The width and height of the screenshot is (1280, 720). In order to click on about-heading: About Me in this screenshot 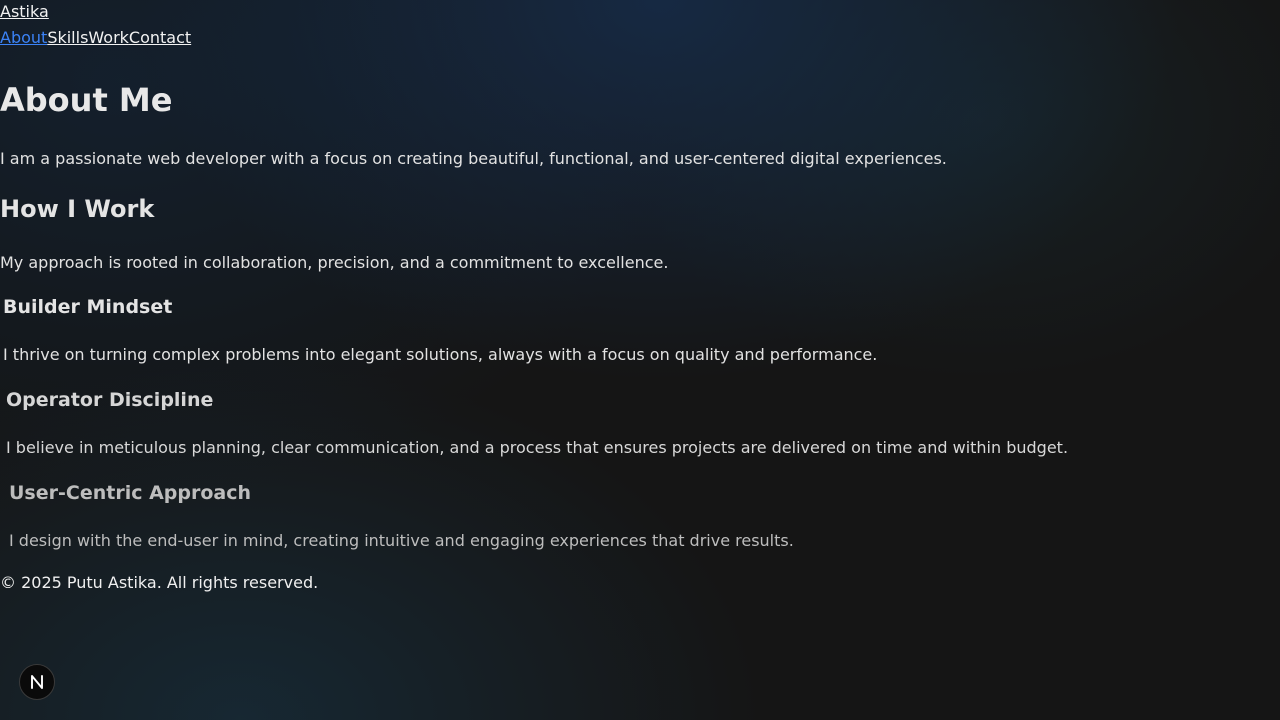, I will do `click(86, 100)`.